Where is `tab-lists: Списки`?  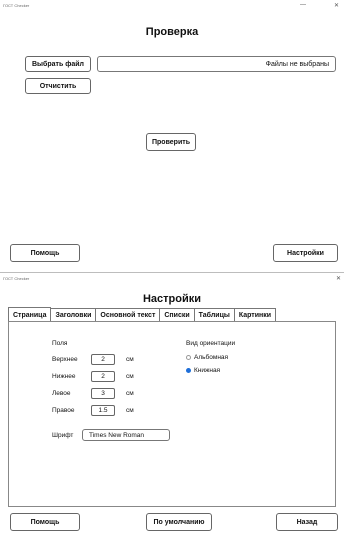
tab-lists: Списки is located at coordinates (177, 315).